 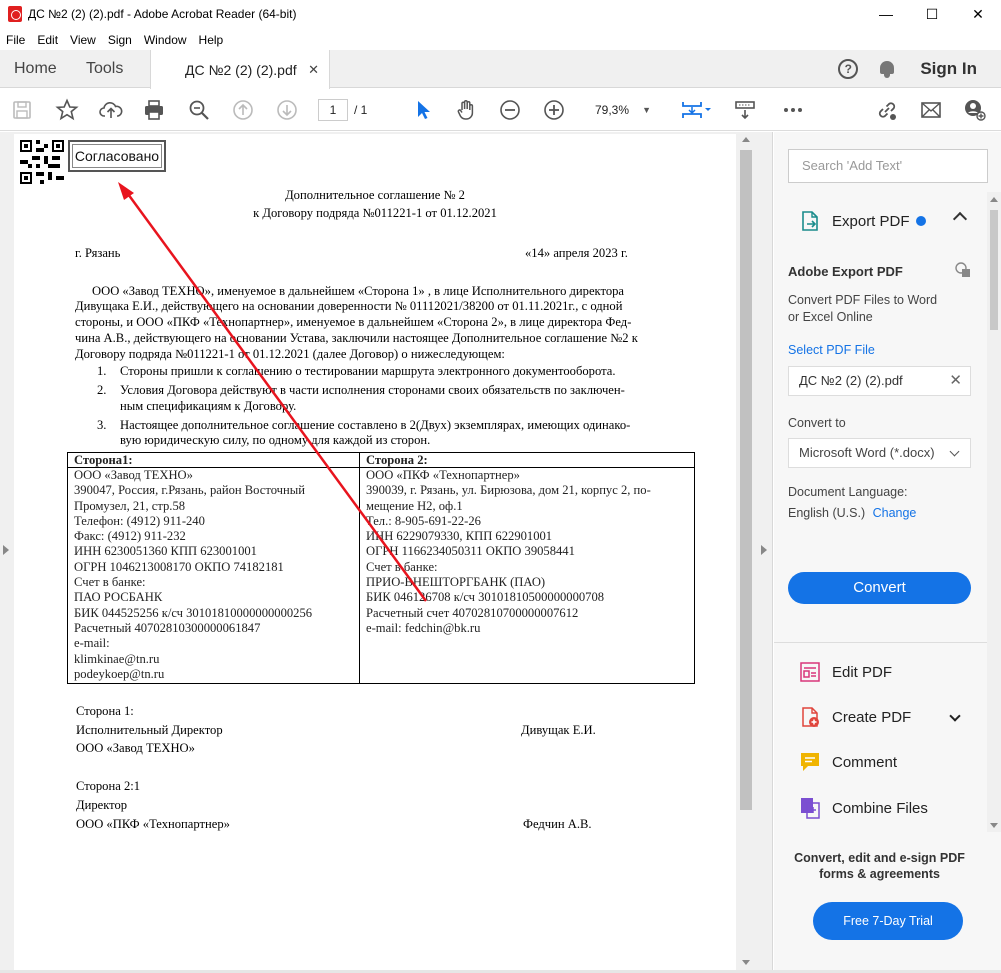 What do you see at coordinates (120, 40) in the screenshot?
I see `menu-sign: Sign` at bounding box center [120, 40].